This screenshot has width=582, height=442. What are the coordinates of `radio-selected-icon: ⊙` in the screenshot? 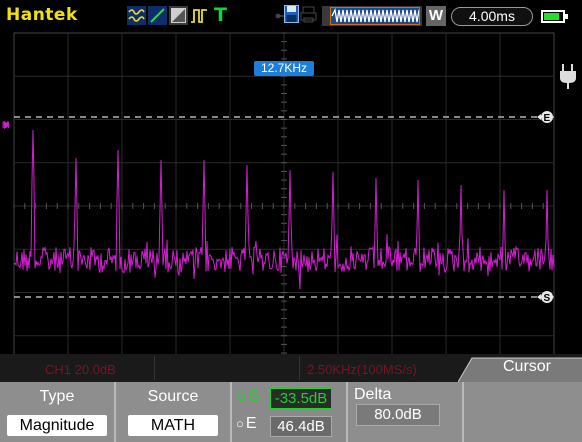 It's located at (241, 396).